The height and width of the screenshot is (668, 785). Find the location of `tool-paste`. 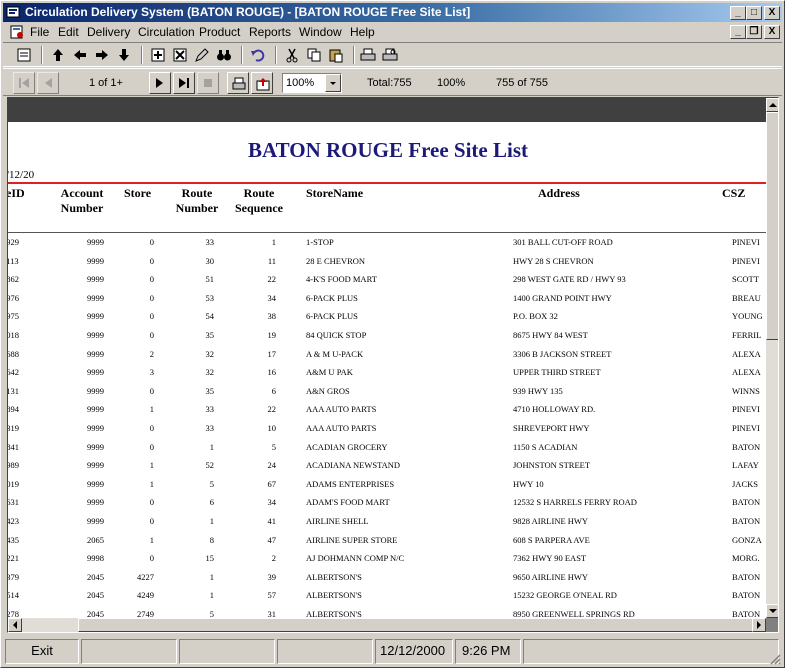

tool-paste is located at coordinates (336, 55).